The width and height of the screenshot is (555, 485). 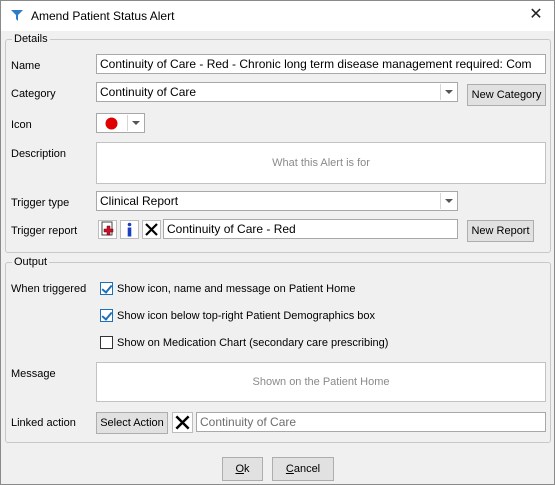 I want to click on red-circle-icon, so click(x=111, y=123).